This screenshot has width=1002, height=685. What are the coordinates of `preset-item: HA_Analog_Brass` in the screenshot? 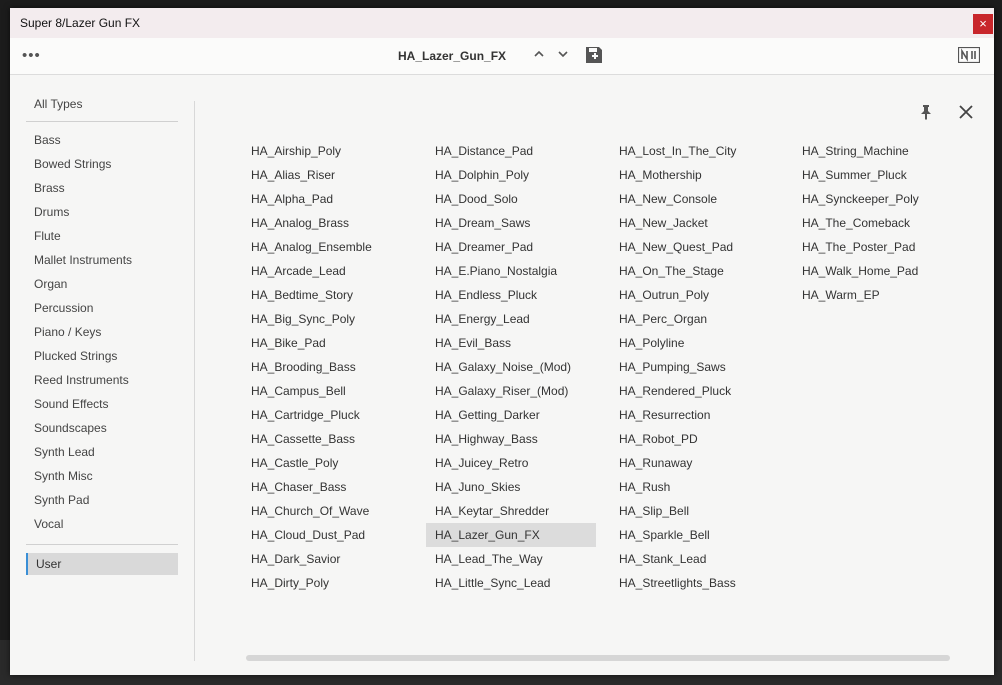 It's located at (327, 223).